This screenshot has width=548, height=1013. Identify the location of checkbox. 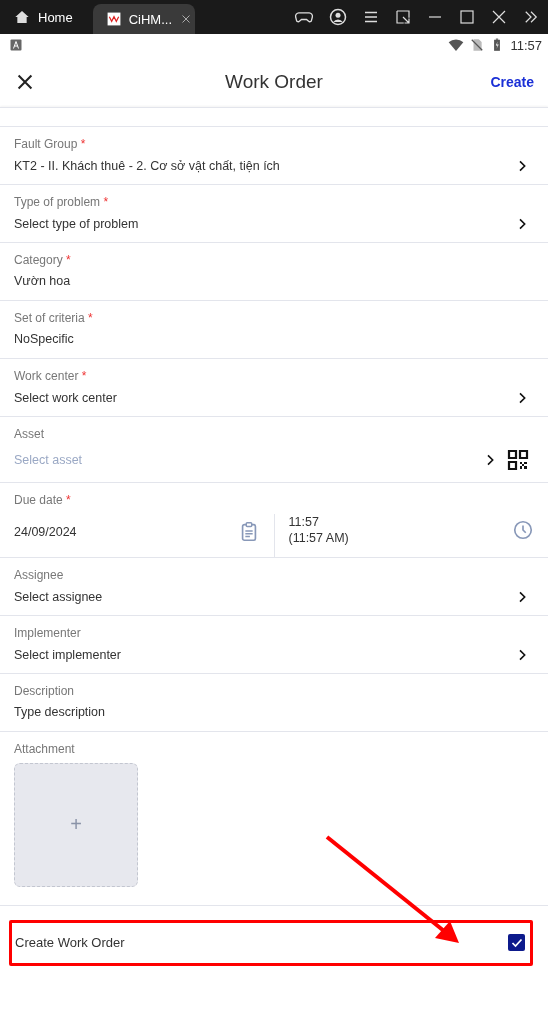
(516, 942).